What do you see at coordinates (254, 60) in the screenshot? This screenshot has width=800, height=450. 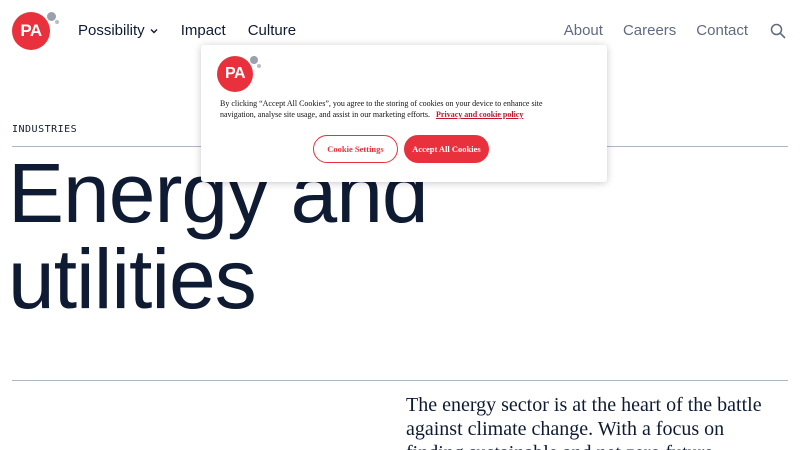 I see `logo-dot` at bounding box center [254, 60].